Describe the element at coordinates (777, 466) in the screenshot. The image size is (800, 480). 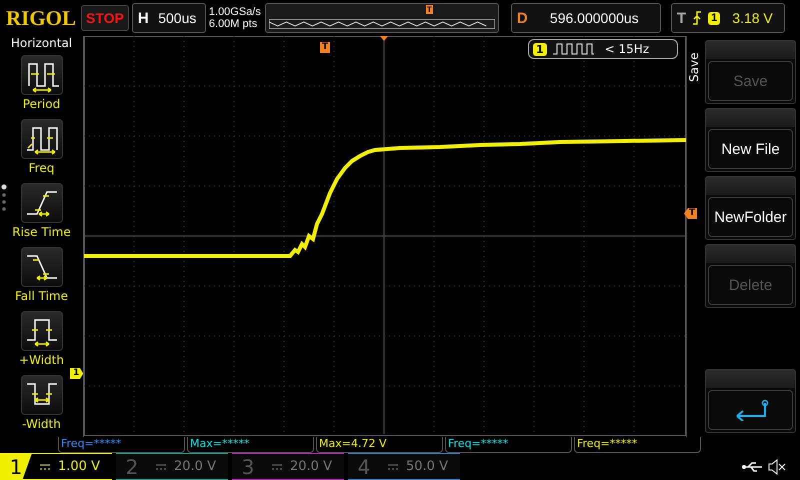
I see `muted-speaker-icon` at that location.